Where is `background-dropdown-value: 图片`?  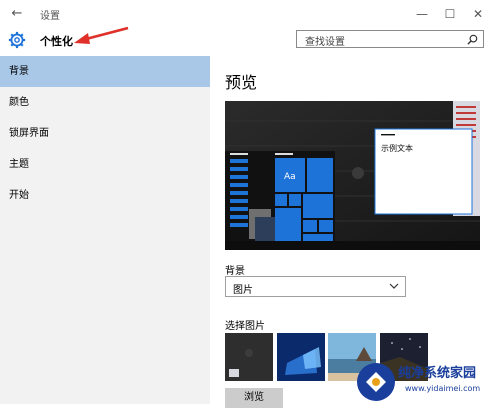
background-dropdown-value: 图片 is located at coordinates (243, 290).